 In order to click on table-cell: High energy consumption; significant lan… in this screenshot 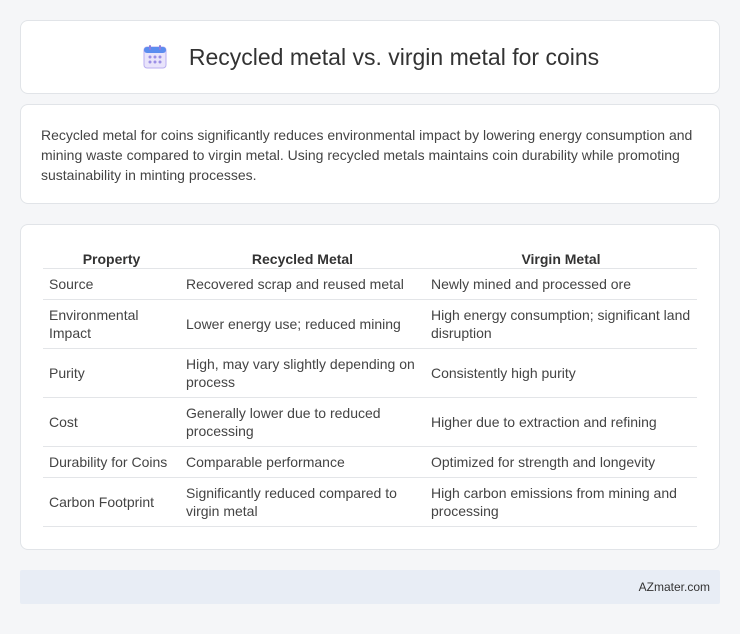, I will do `click(561, 324)`.